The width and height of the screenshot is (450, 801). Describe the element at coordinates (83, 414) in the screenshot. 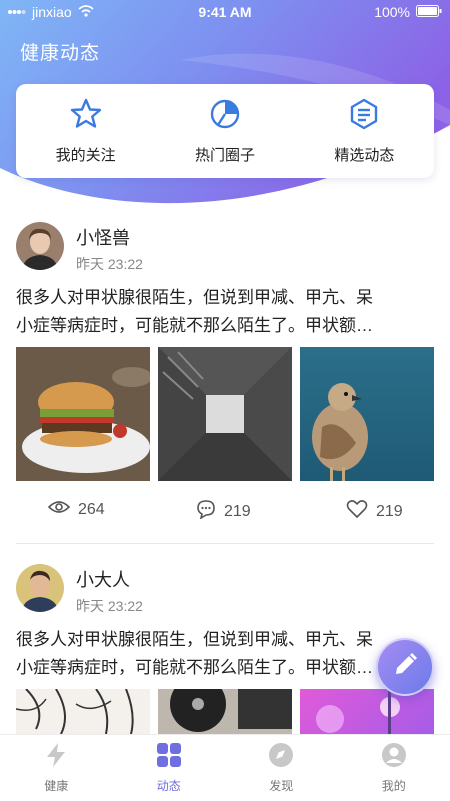

I see `post-image-burger` at that location.